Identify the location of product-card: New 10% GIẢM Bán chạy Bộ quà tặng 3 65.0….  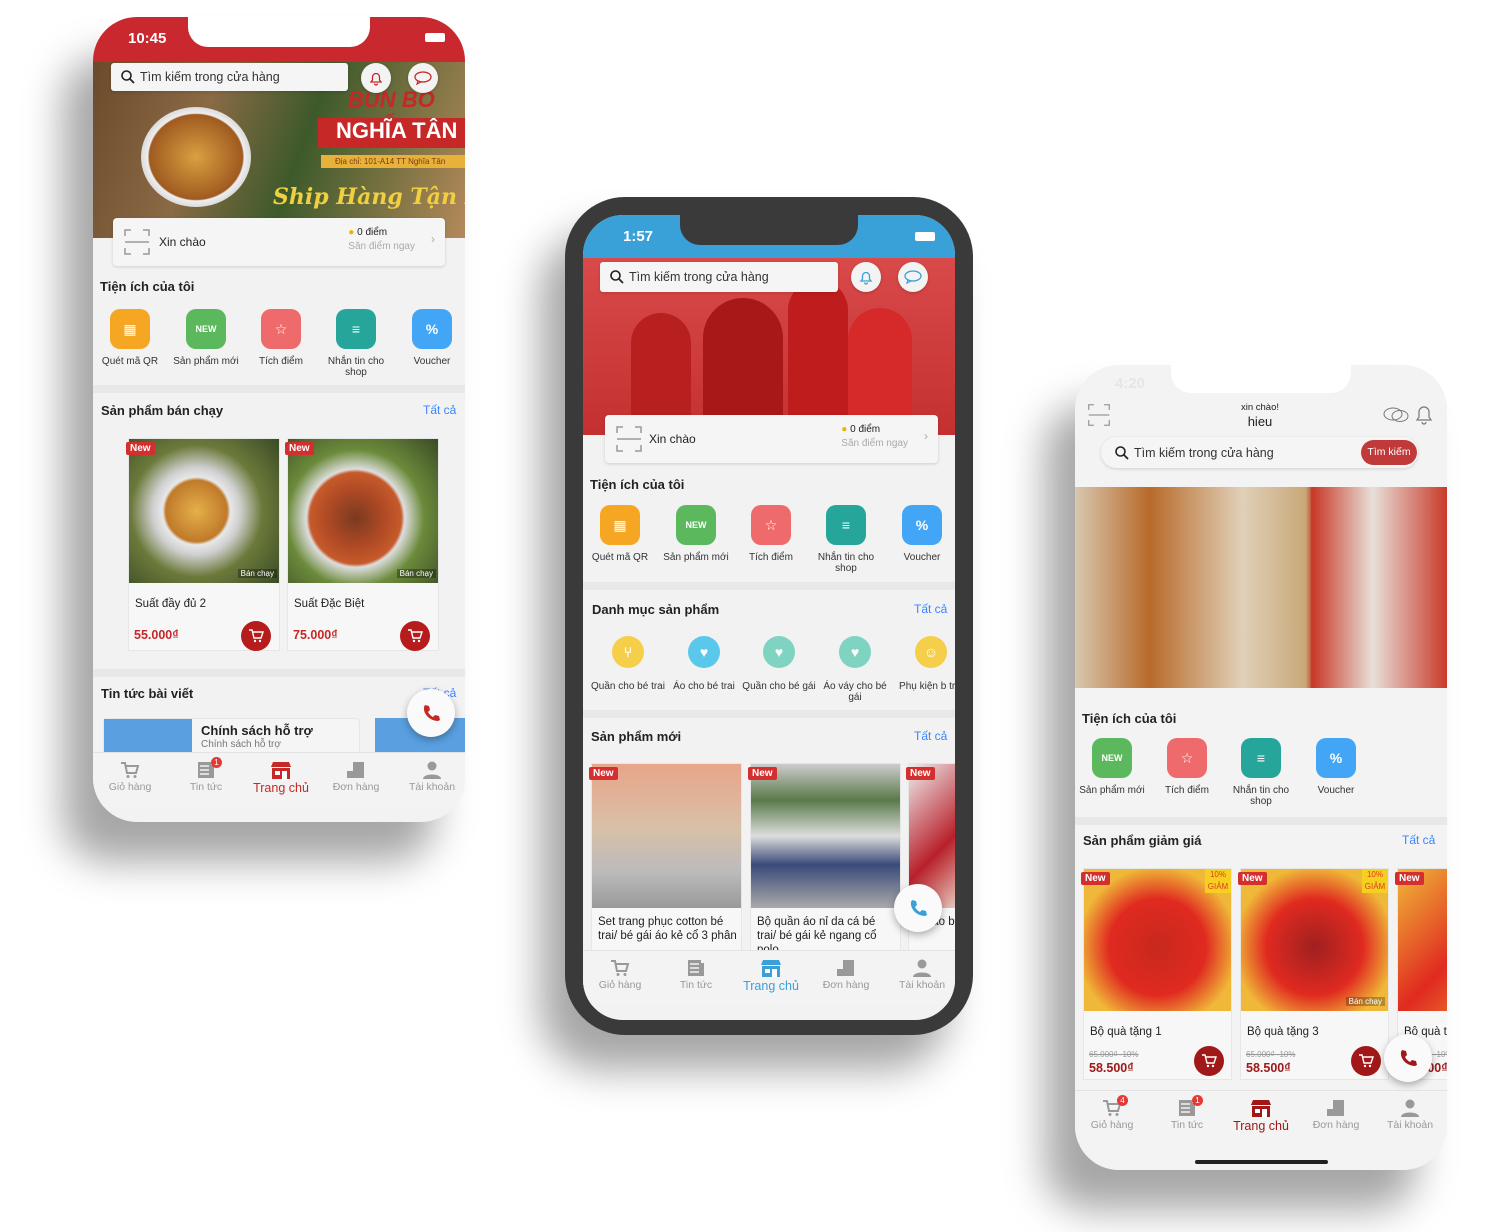
(1313, 974).